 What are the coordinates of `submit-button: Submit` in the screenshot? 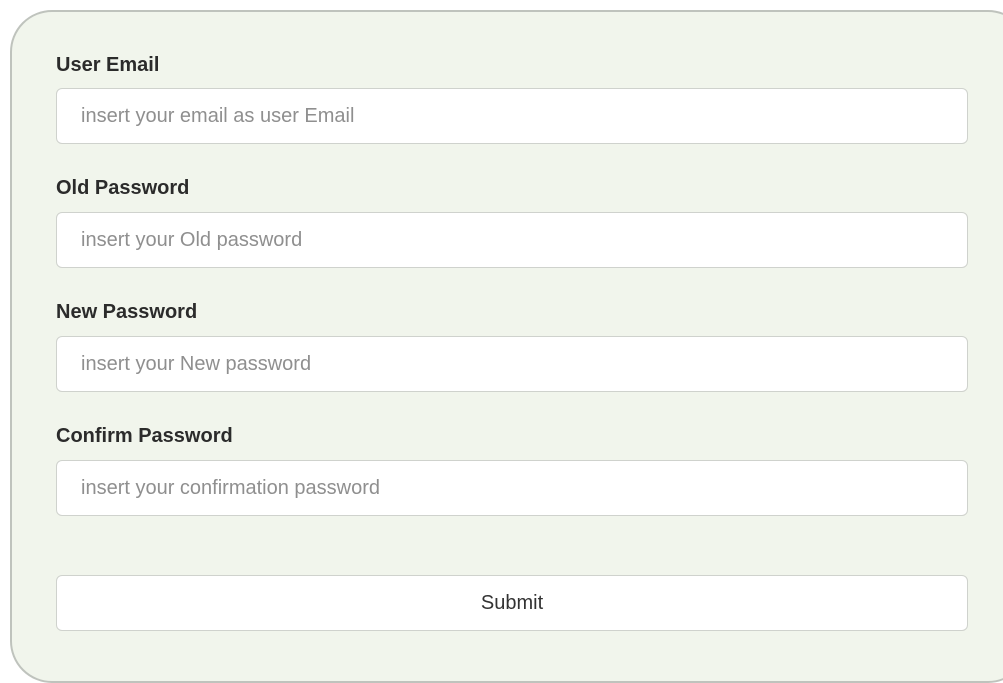 It's located at (512, 603).